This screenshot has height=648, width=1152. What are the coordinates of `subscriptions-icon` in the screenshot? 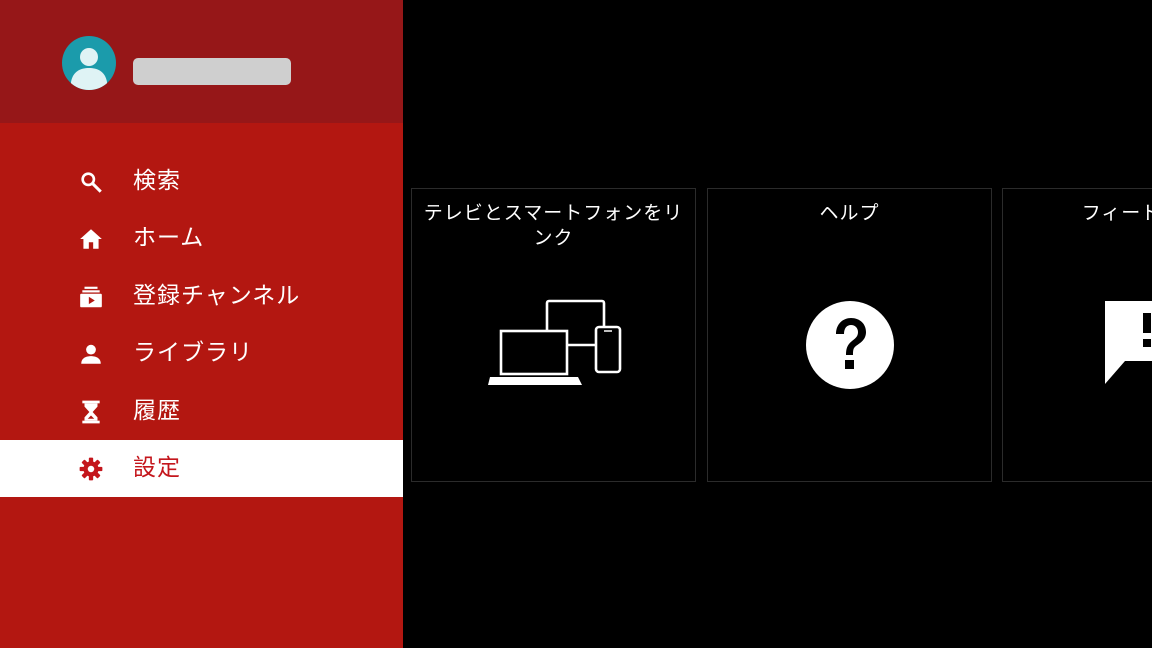 It's located at (91, 297).